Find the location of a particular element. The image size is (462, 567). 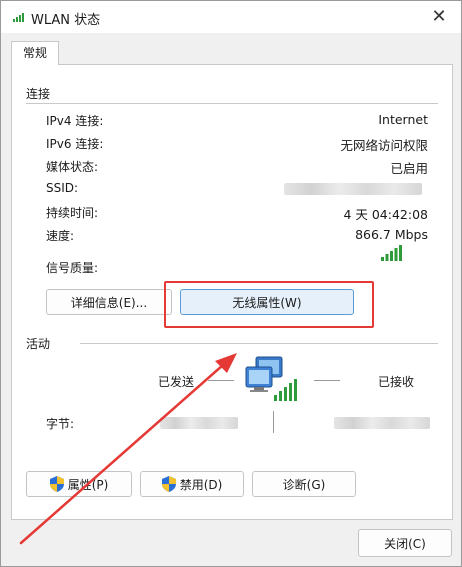

diagnose-button: 诊断(G) is located at coordinates (304, 484).